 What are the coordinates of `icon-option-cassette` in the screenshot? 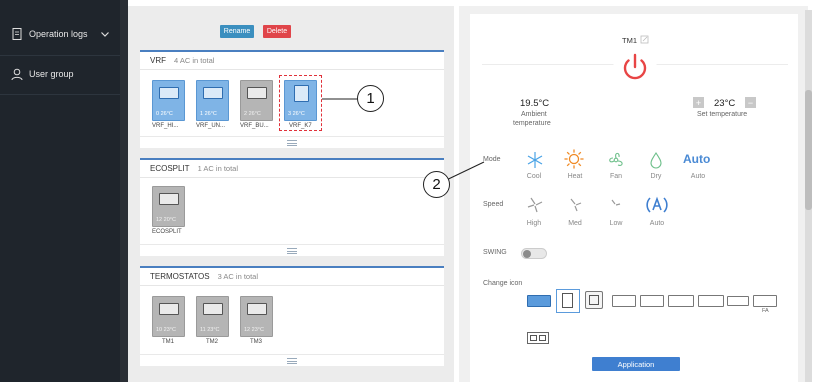 It's located at (568, 301).